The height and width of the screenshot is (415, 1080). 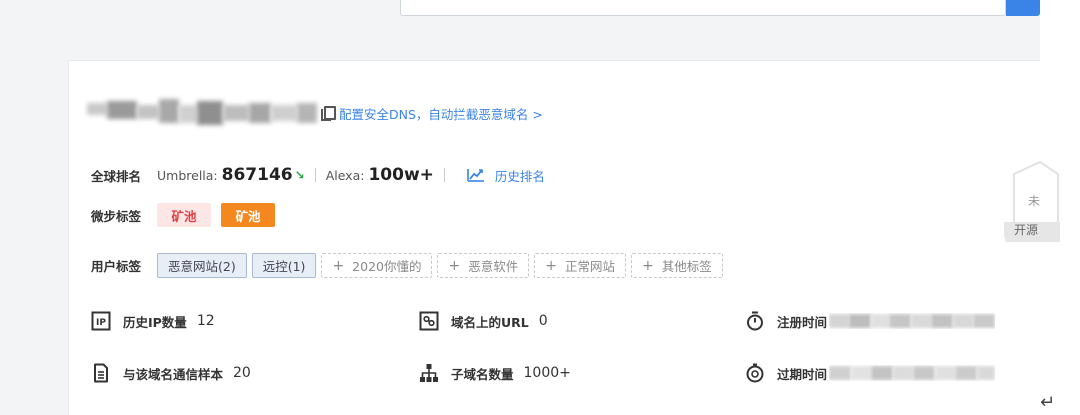 I want to click on stat-label: 历史IP数量, so click(x=155, y=322).